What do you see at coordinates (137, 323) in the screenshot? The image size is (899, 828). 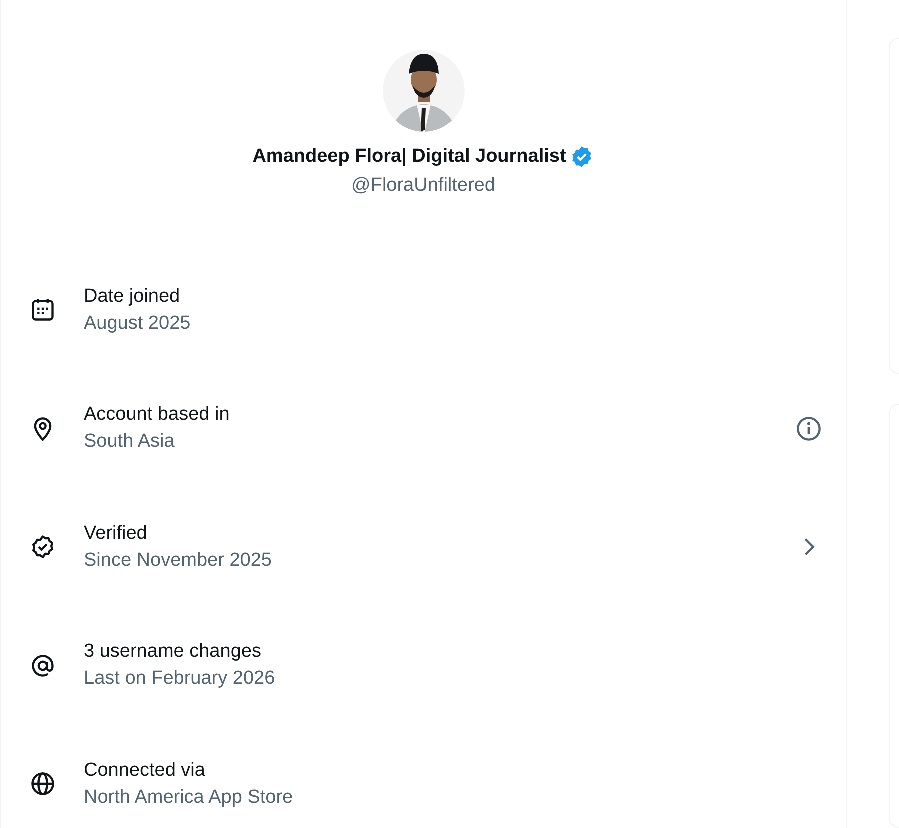 I see `detail-value: August 2025` at bounding box center [137, 323].